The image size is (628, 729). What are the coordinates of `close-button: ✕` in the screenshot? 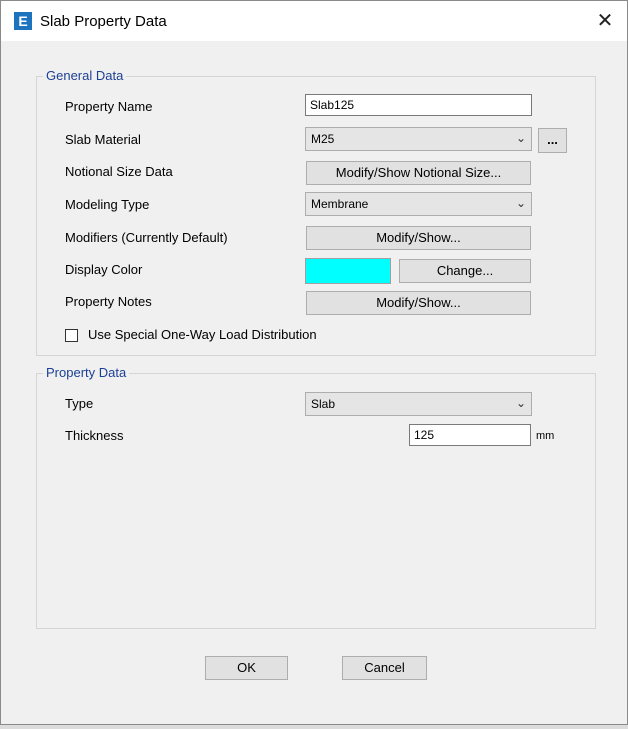 It's located at (605, 21).